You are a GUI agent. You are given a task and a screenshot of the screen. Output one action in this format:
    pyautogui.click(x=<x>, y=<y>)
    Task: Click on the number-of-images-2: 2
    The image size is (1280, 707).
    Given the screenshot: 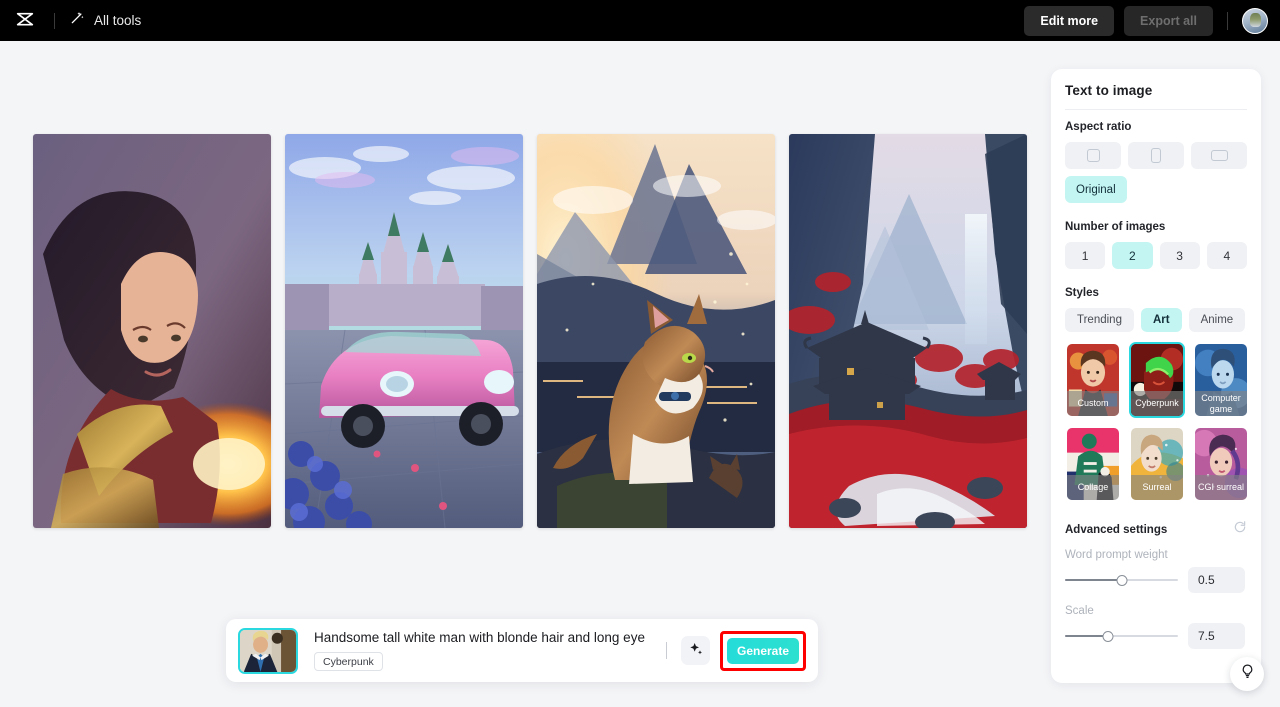 What is the action you would take?
    pyautogui.click(x=1132, y=255)
    